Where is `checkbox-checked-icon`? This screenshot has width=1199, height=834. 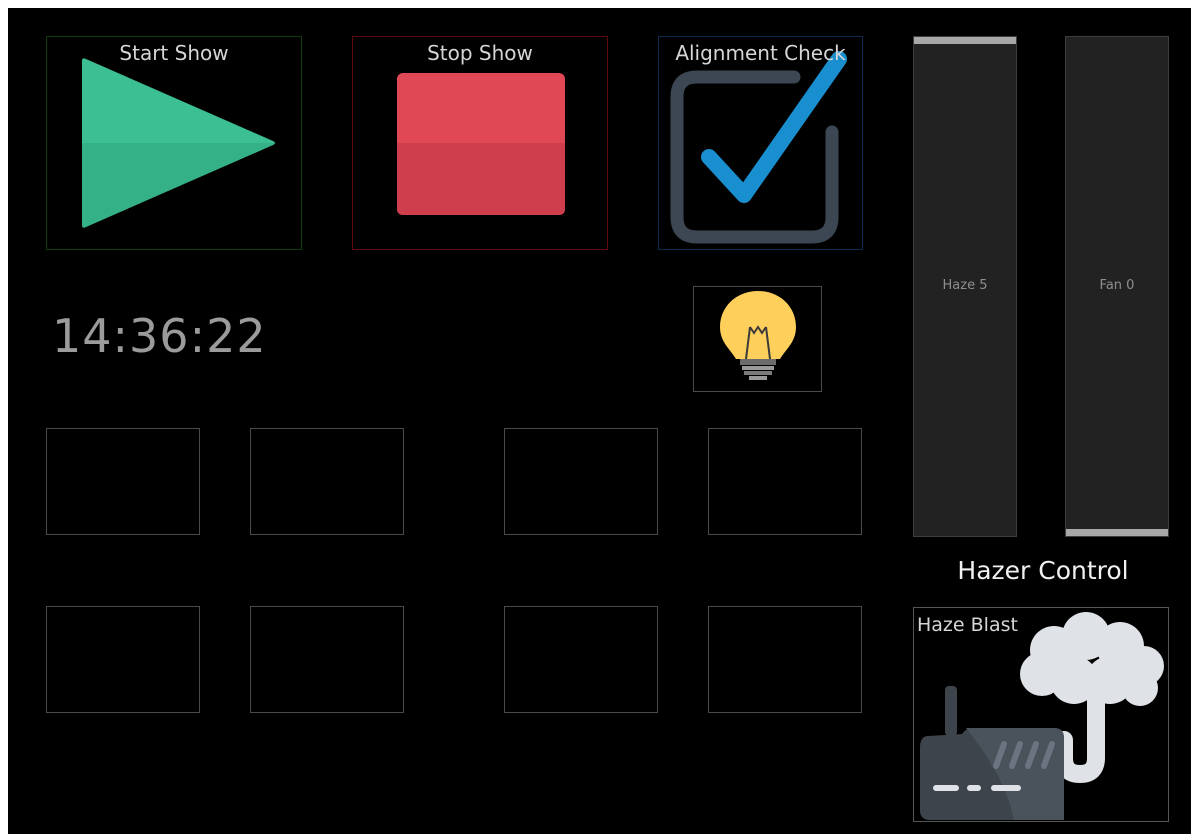 checkbox-checked-icon is located at coordinates (758, 147).